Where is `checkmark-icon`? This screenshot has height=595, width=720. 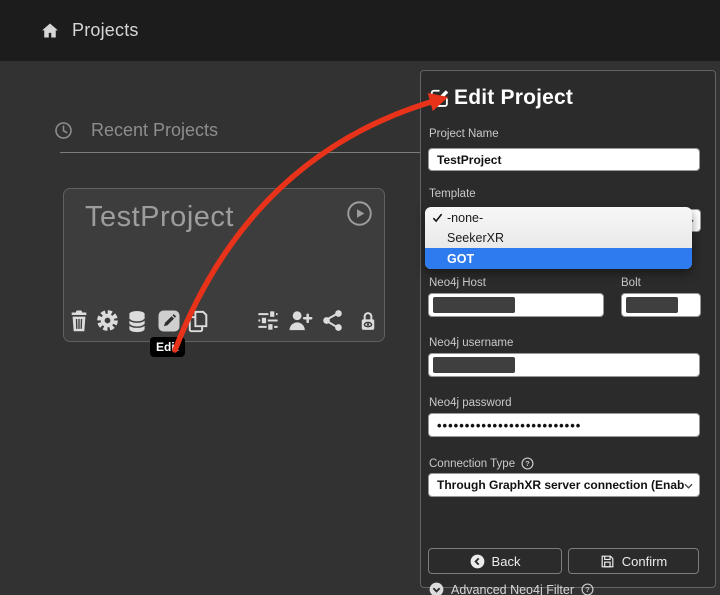 checkmark-icon is located at coordinates (437, 218).